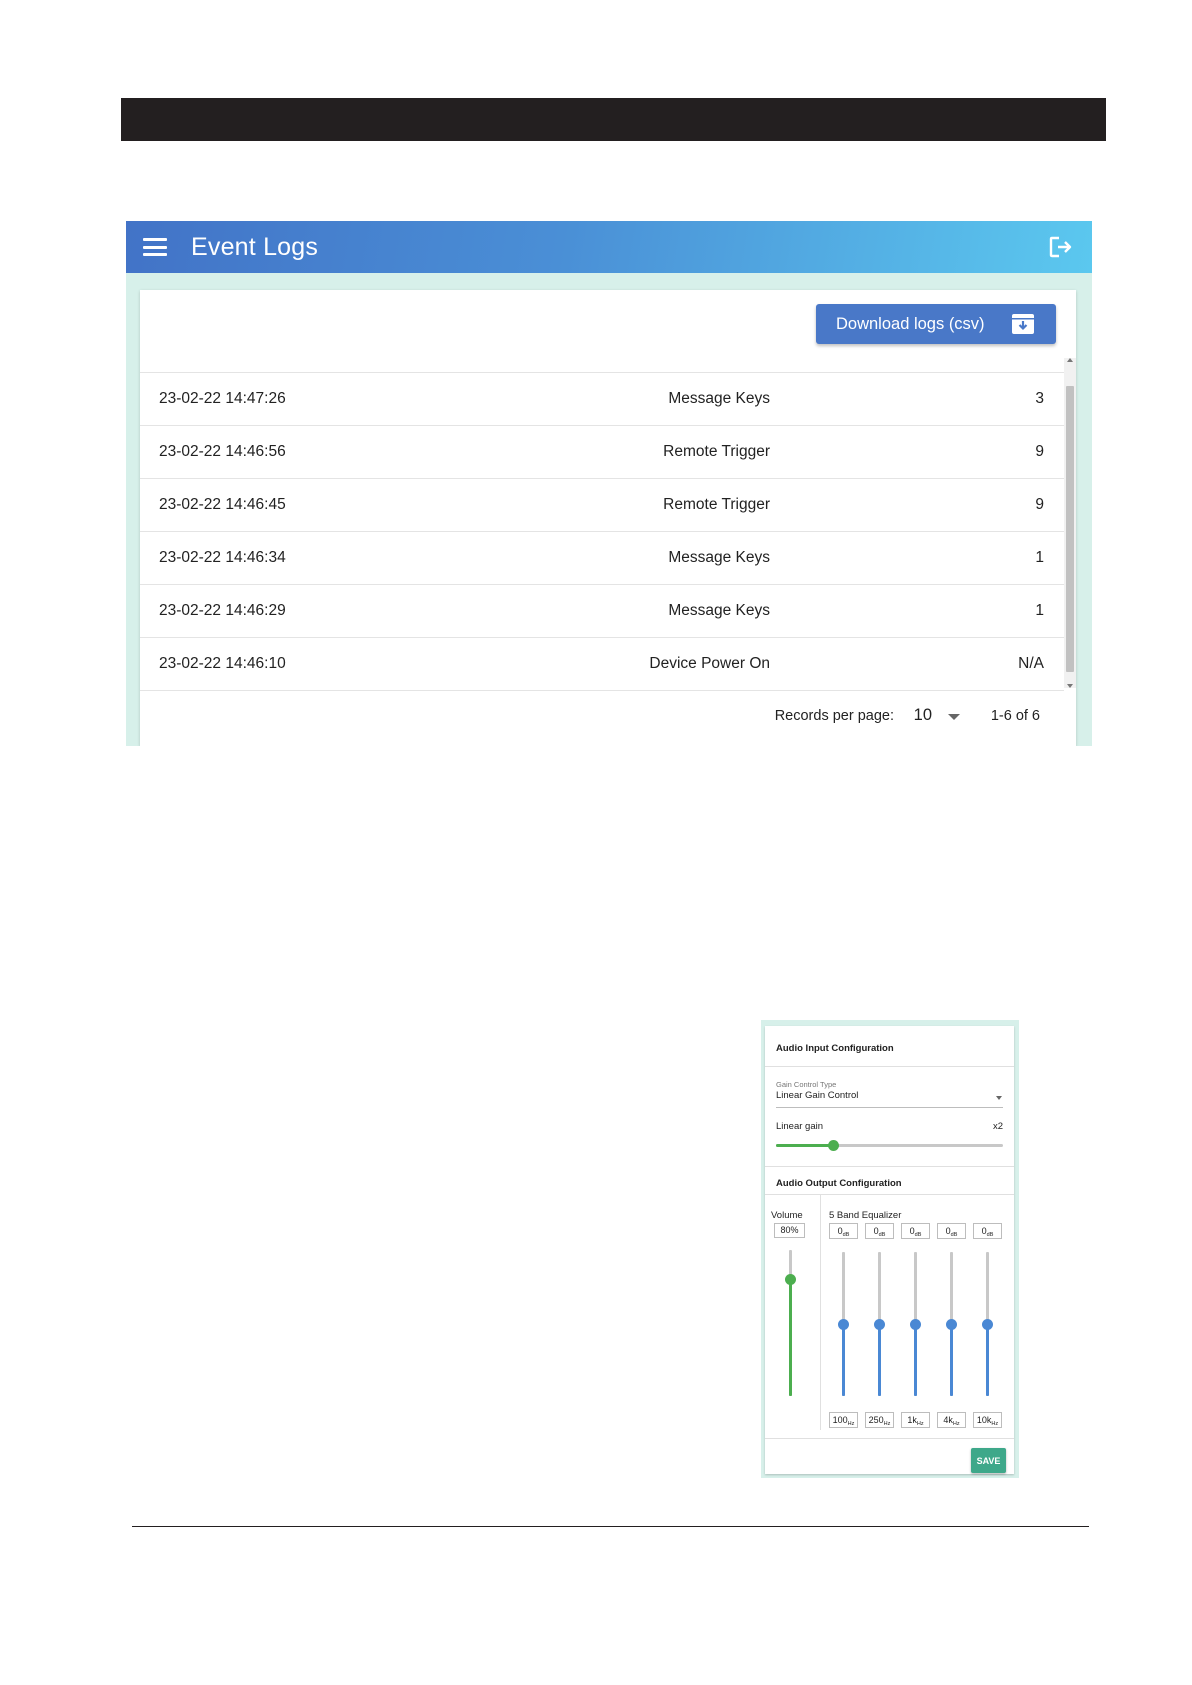  I want to click on menu-icon, so click(155, 247).